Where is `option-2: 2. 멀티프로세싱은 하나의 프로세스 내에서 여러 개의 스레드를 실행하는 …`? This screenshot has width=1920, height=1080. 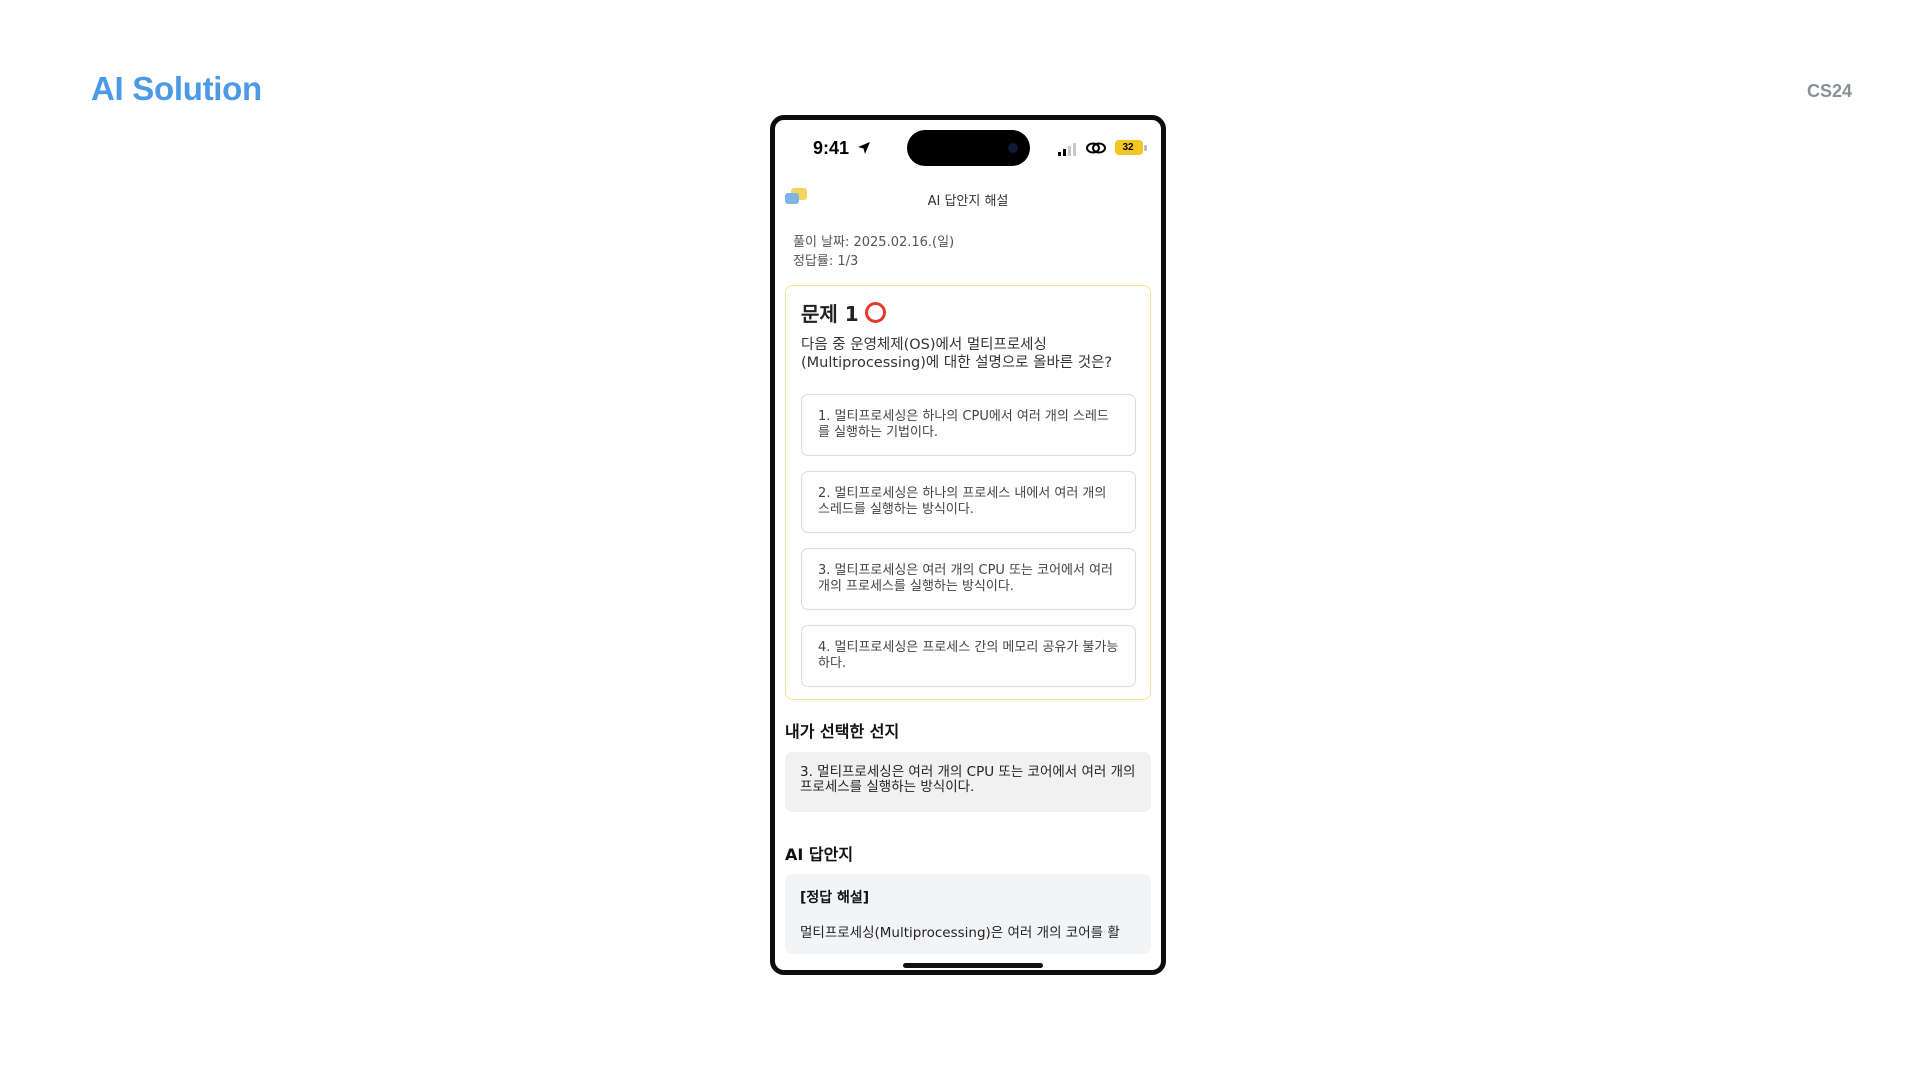
option-2: 2. 멀티프로세싱은 하나의 프로세스 내에서 여러 개의 스레드를 실행하는 … is located at coordinates (968, 502).